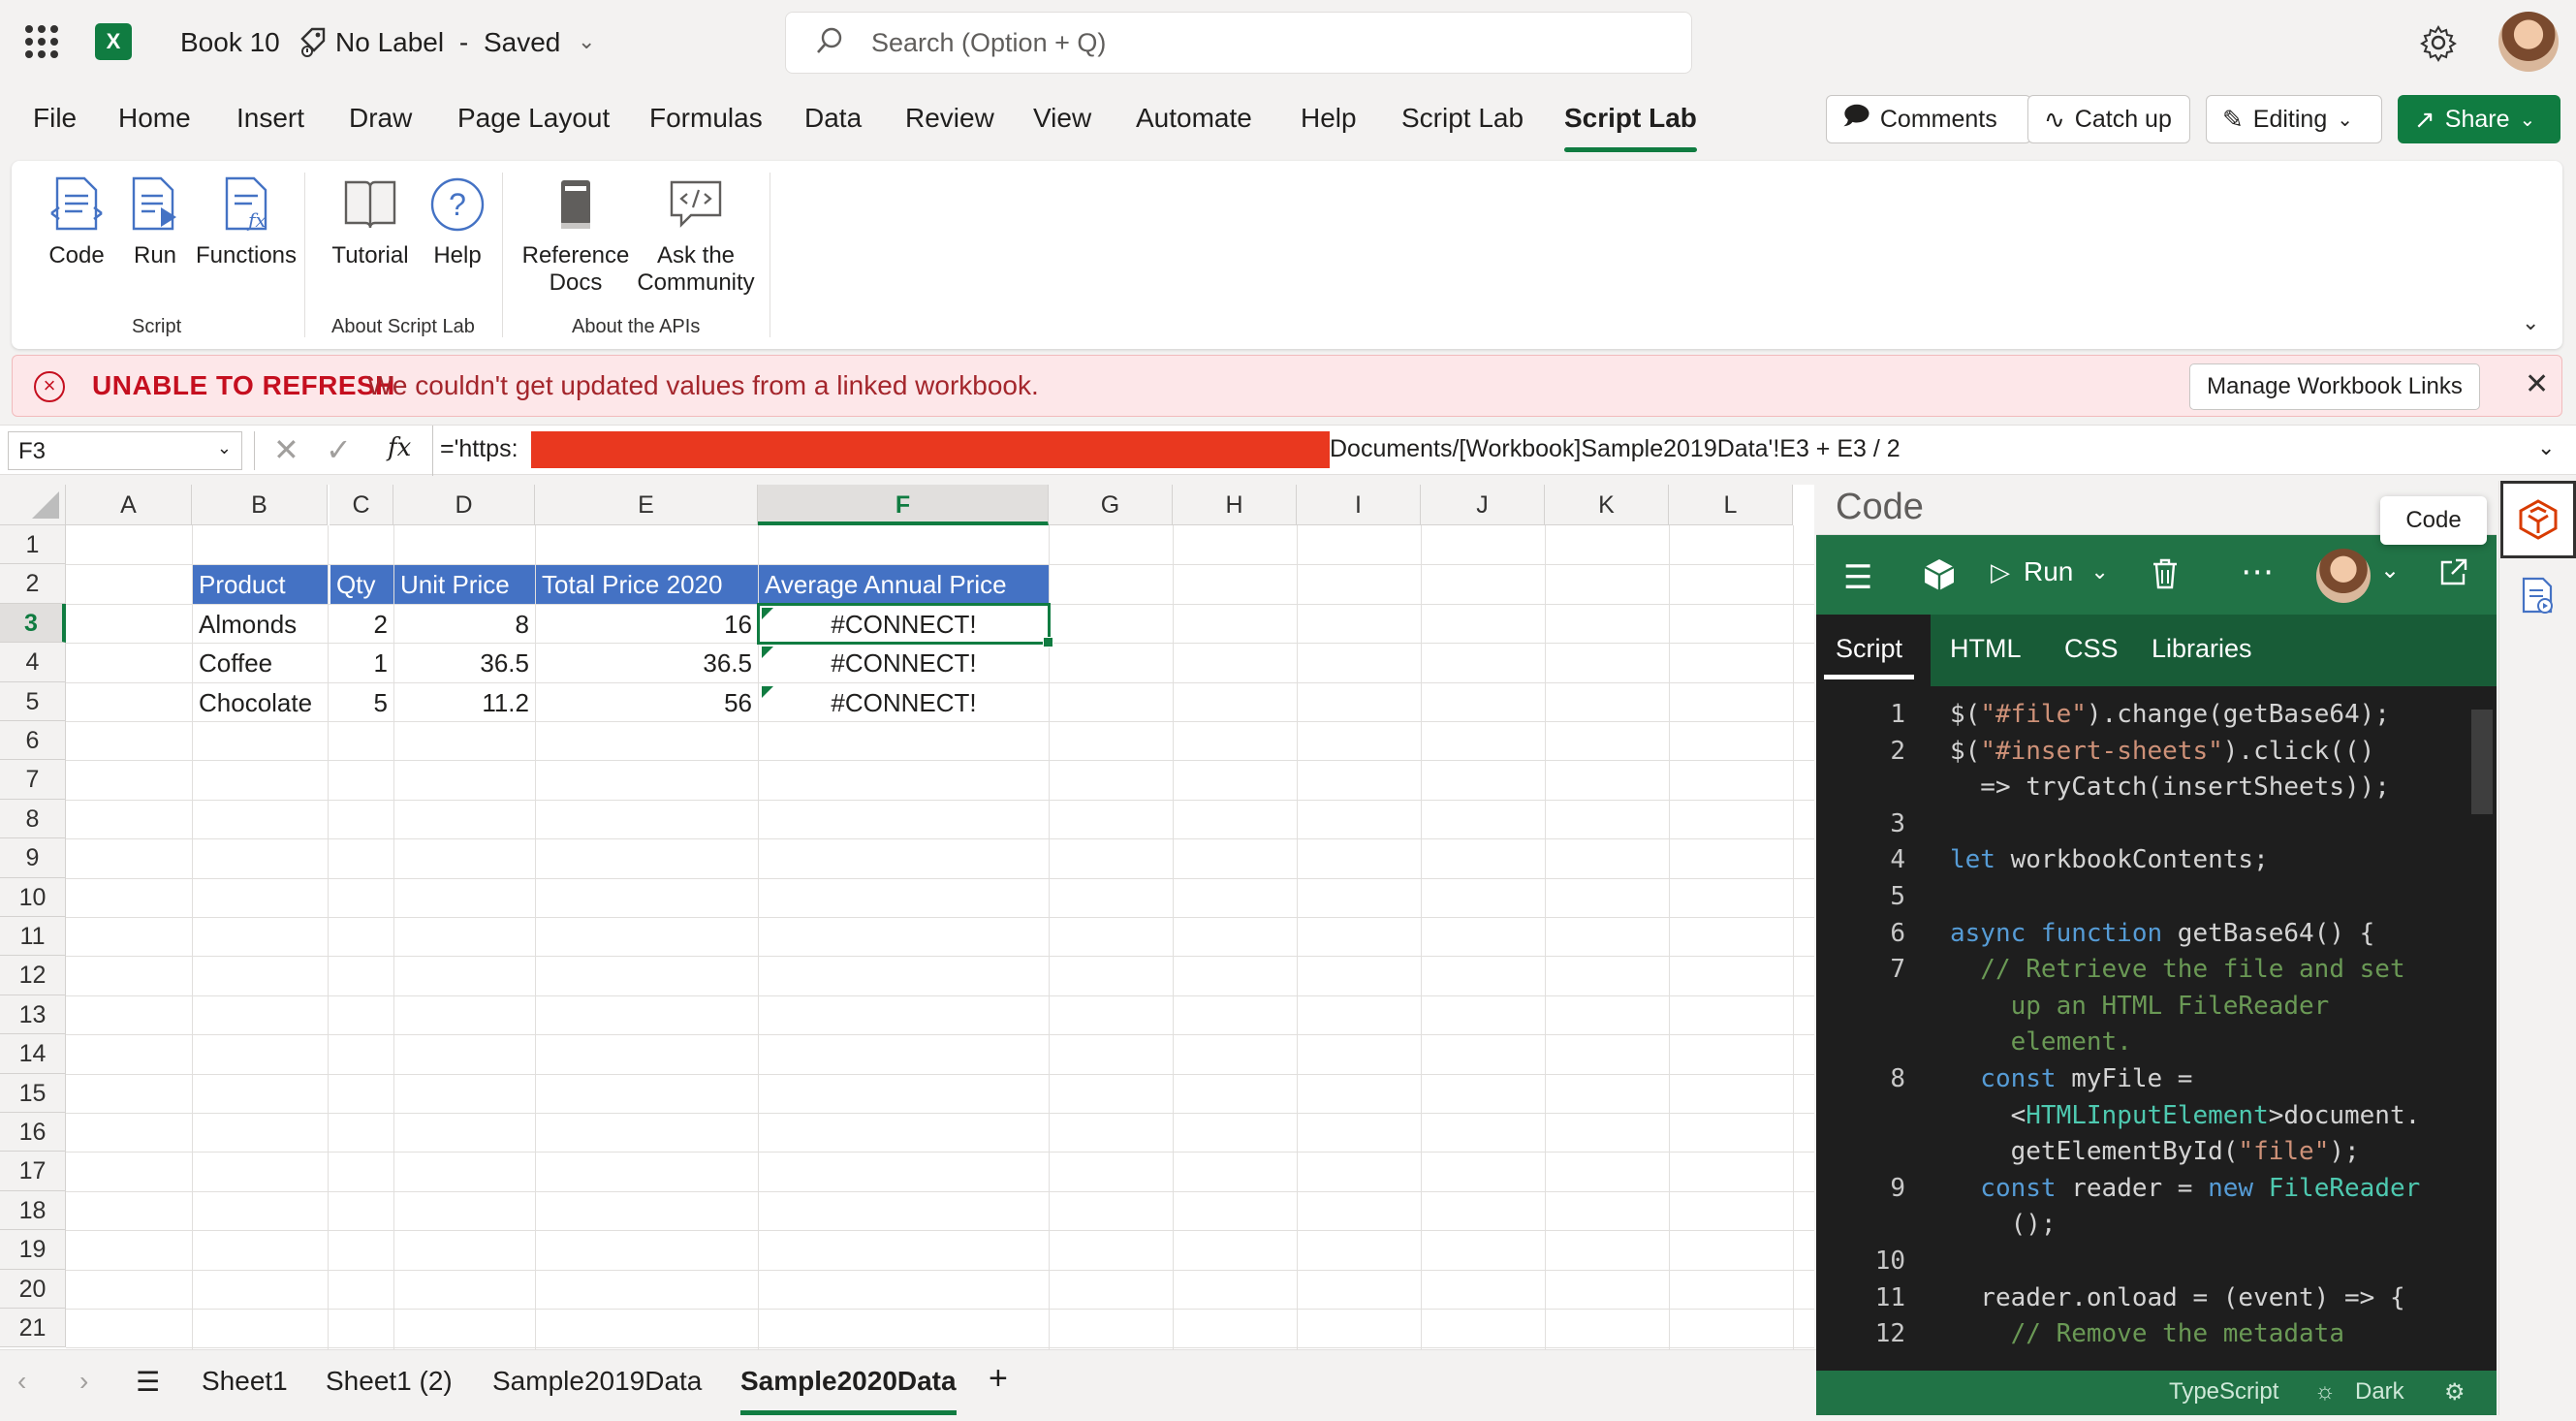  I want to click on code-line: const myFile =, so click(2071, 1078).